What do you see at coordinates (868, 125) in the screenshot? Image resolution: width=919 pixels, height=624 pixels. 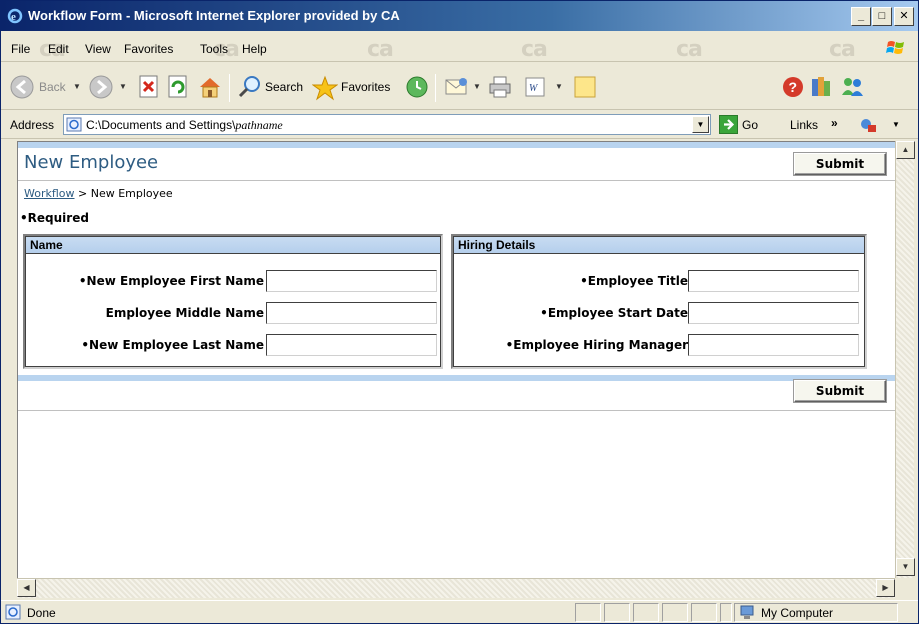 I see `toolbar-extension-icon` at bounding box center [868, 125].